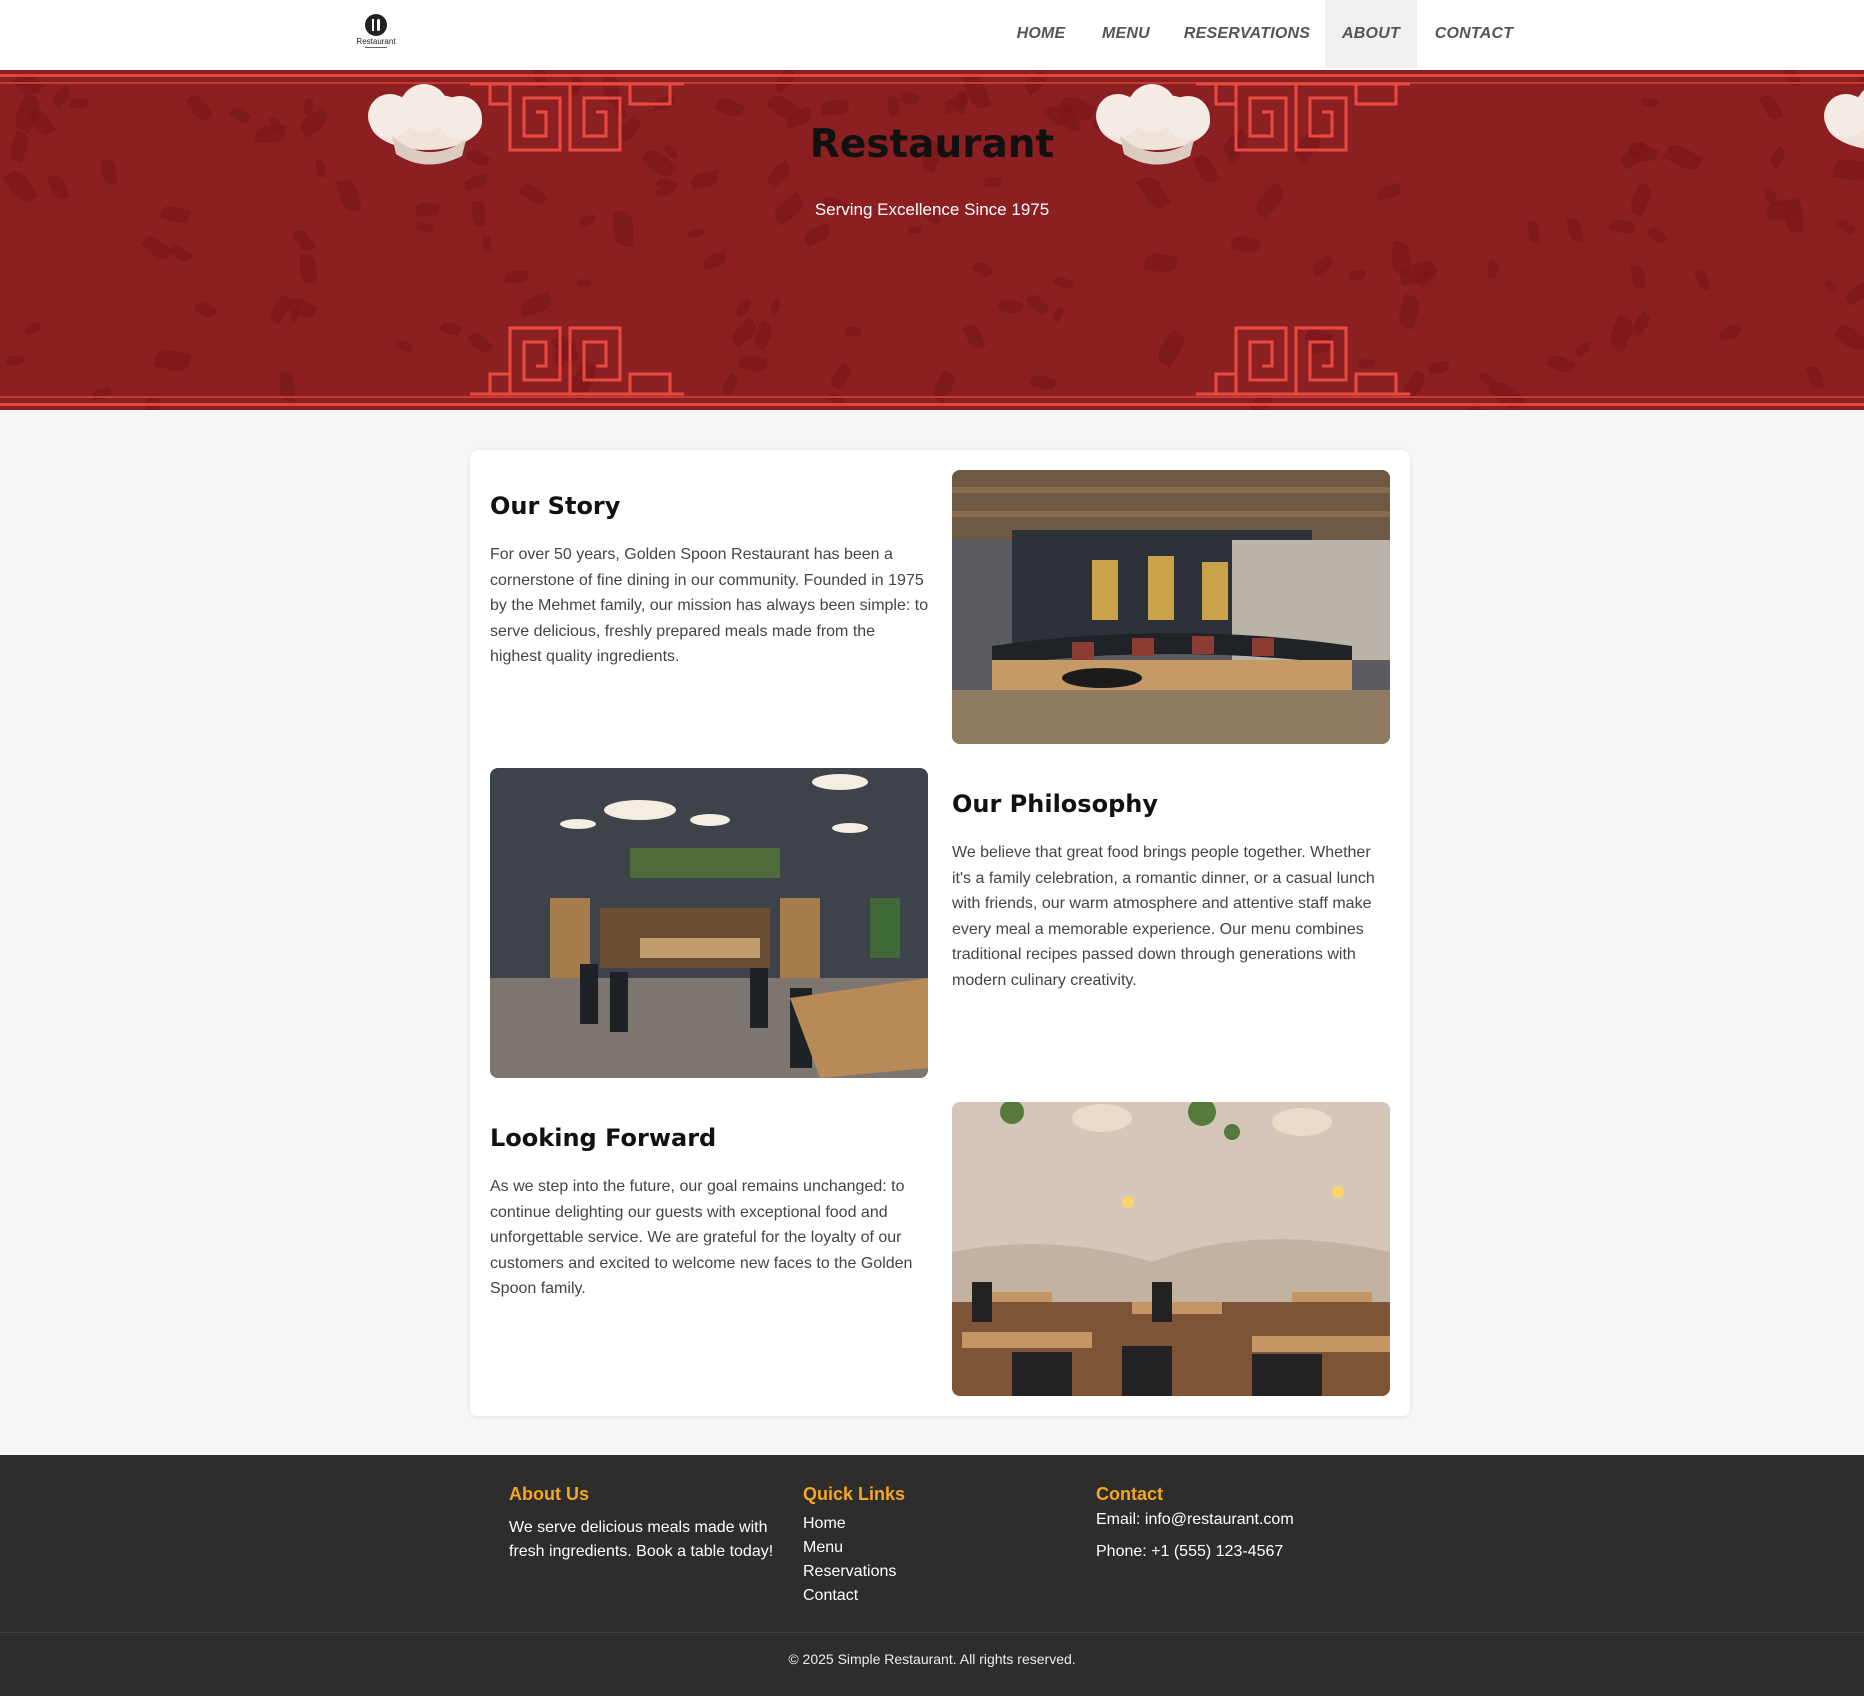 The width and height of the screenshot is (1864, 1696). Describe the element at coordinates (1129, 1494) in the screenshot. I see `footer-contact-title: Contact` at that location.